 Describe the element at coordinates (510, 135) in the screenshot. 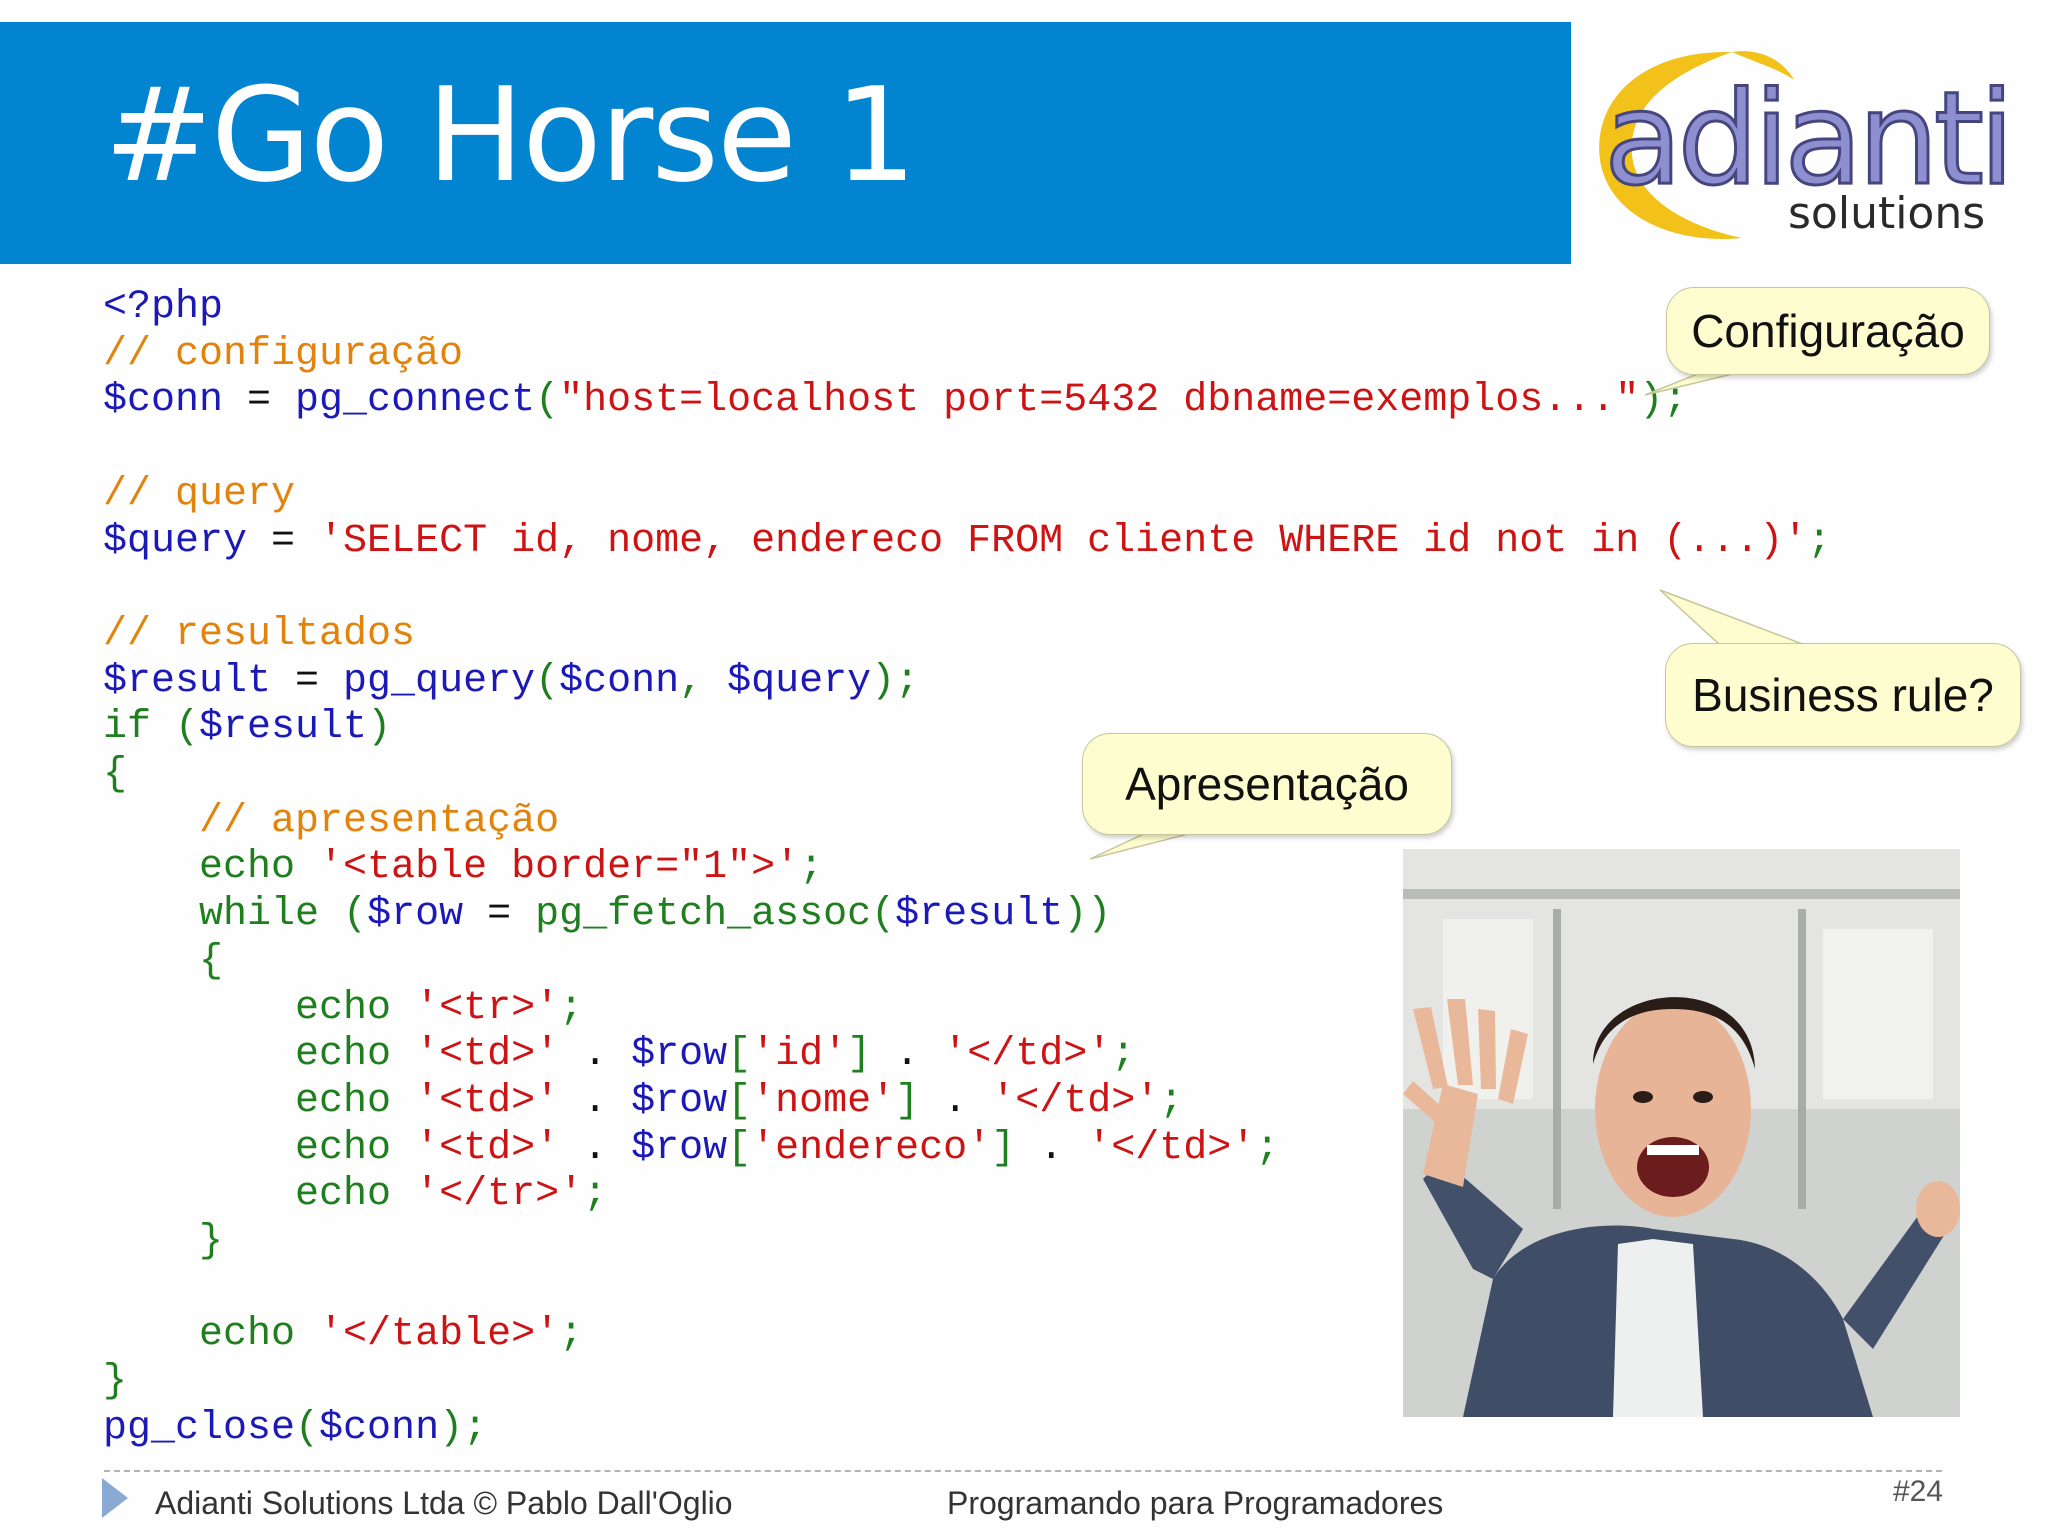

I see `slide-title: #Go Horse 1` at that location.